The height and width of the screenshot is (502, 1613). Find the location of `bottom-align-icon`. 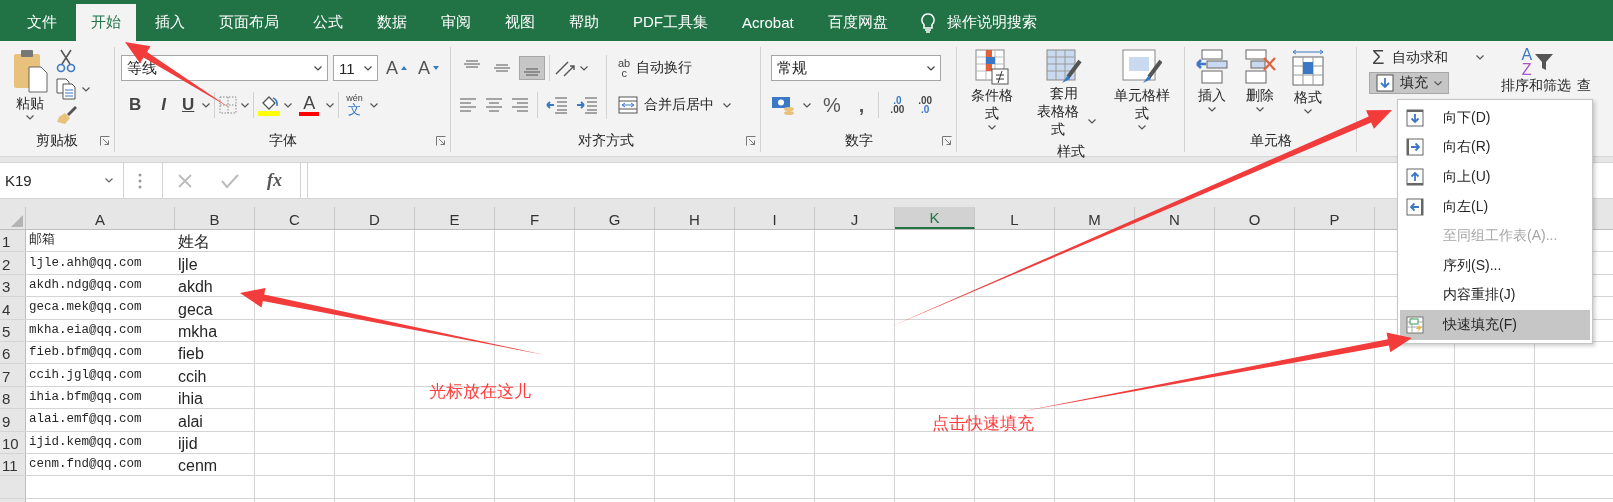

bottom-align-icon is located at coordinates (532, 68).